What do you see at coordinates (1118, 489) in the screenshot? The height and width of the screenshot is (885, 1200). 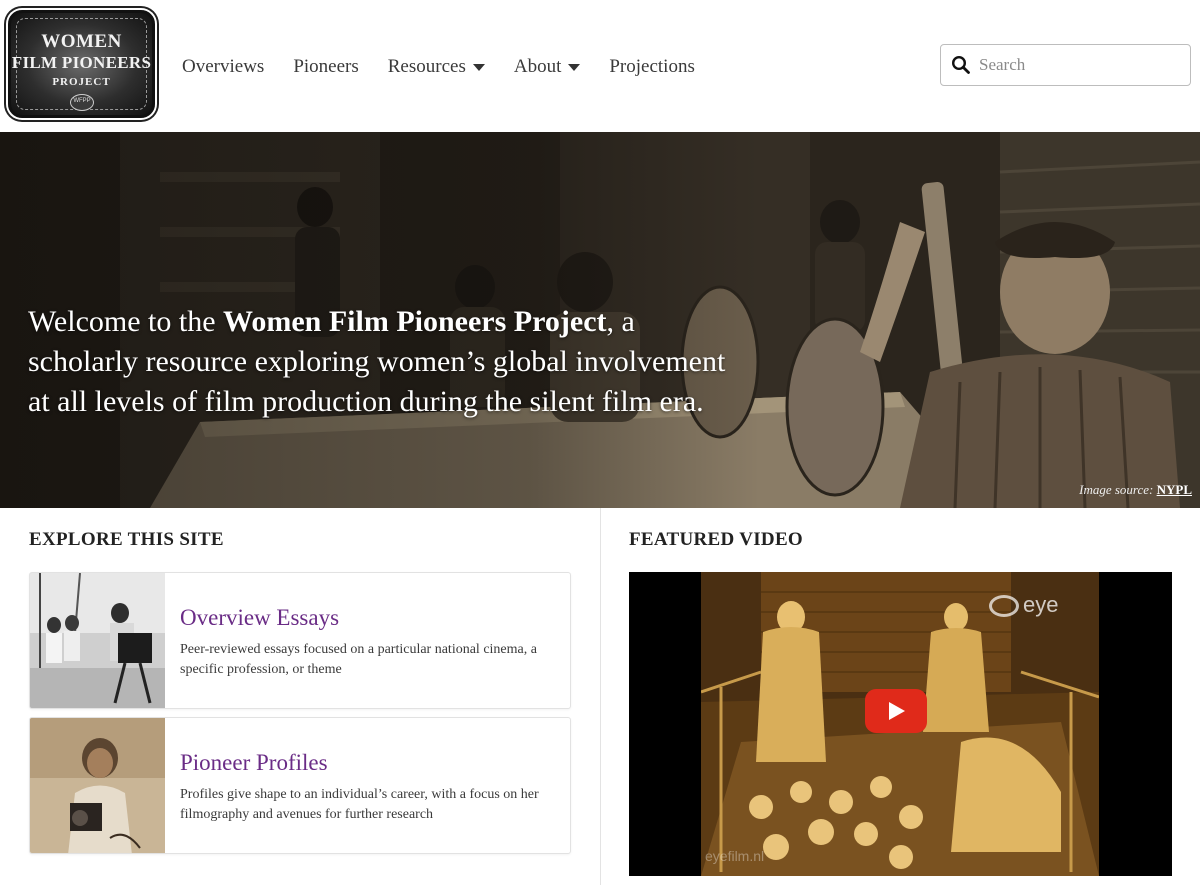 I see `image-source-label: Image source:` at bounding box center [1118, 489].